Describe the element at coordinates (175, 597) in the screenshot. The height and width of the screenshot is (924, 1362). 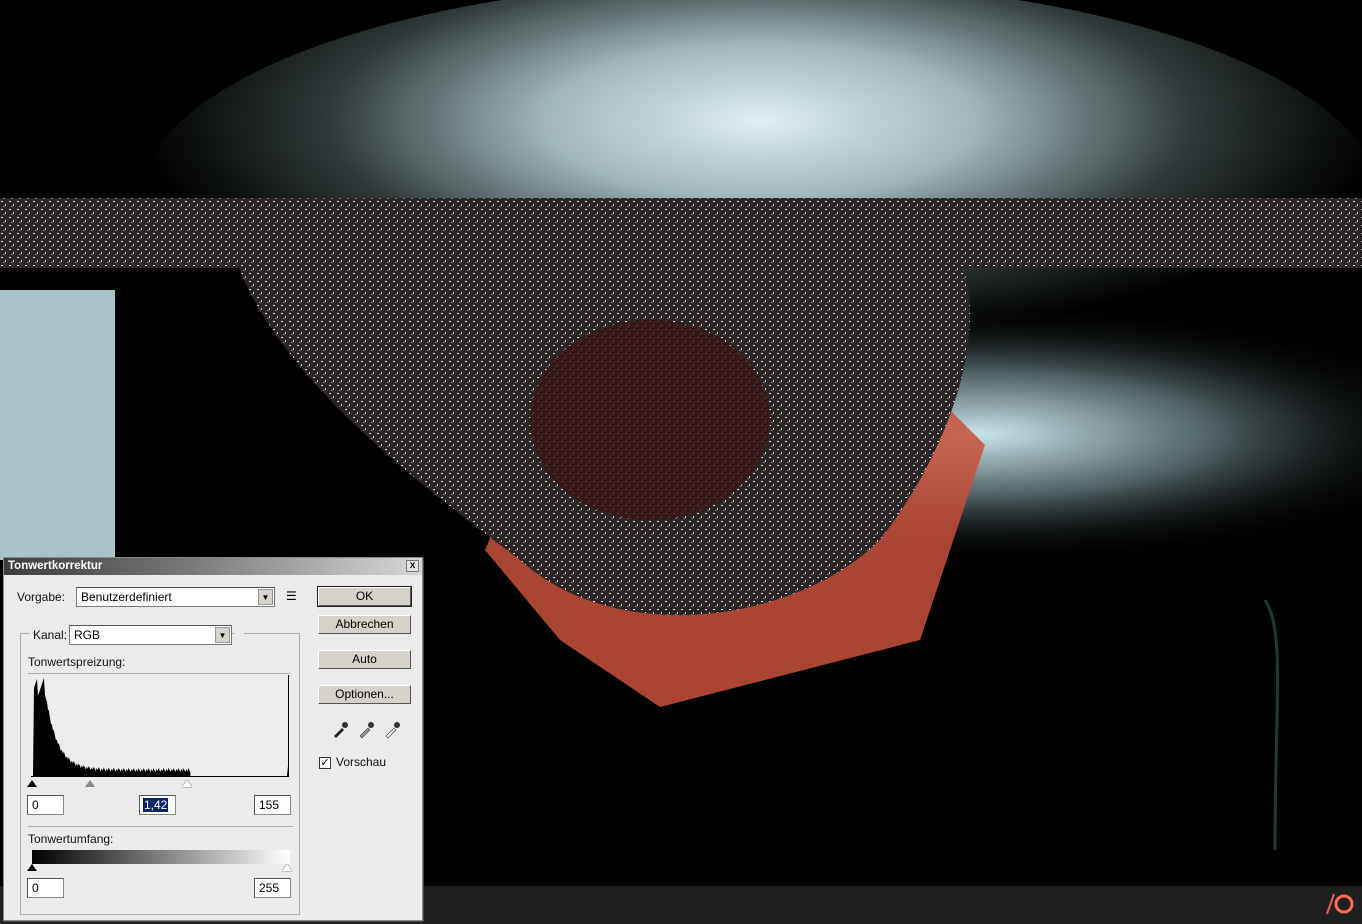
I see `preset-select: Benutzerdefiniert ▼` at that location.